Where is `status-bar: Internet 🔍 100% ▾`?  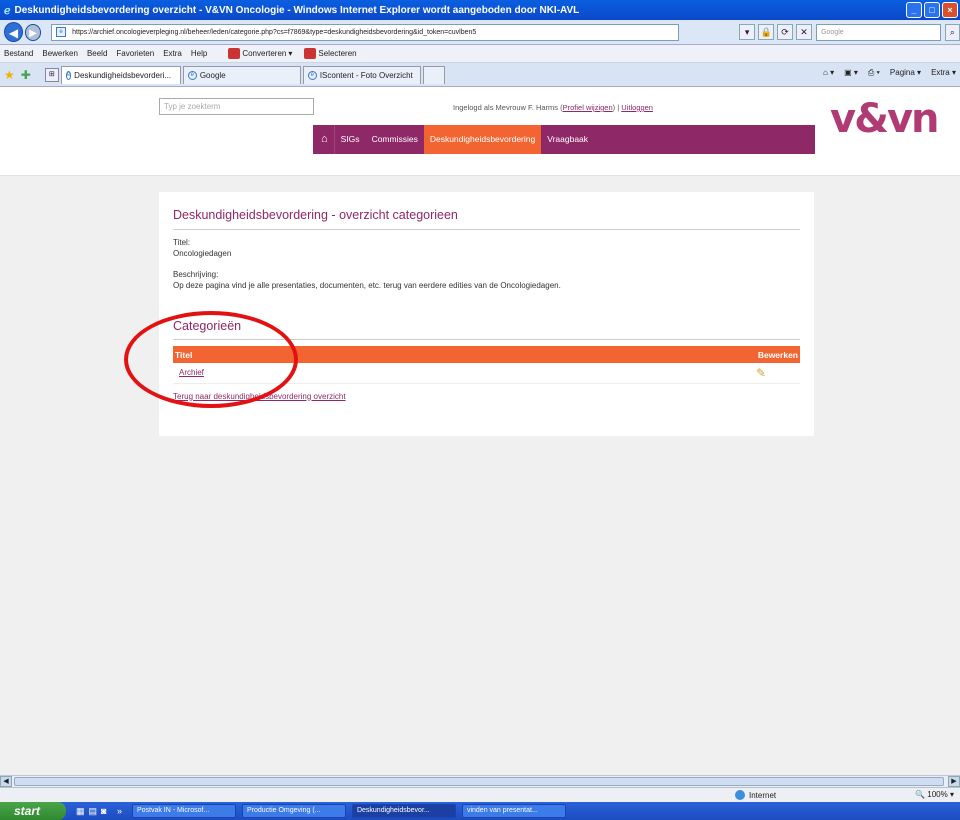
status-bar: Internet 🔍 100% ▾ is located at coordinates (480, 794).